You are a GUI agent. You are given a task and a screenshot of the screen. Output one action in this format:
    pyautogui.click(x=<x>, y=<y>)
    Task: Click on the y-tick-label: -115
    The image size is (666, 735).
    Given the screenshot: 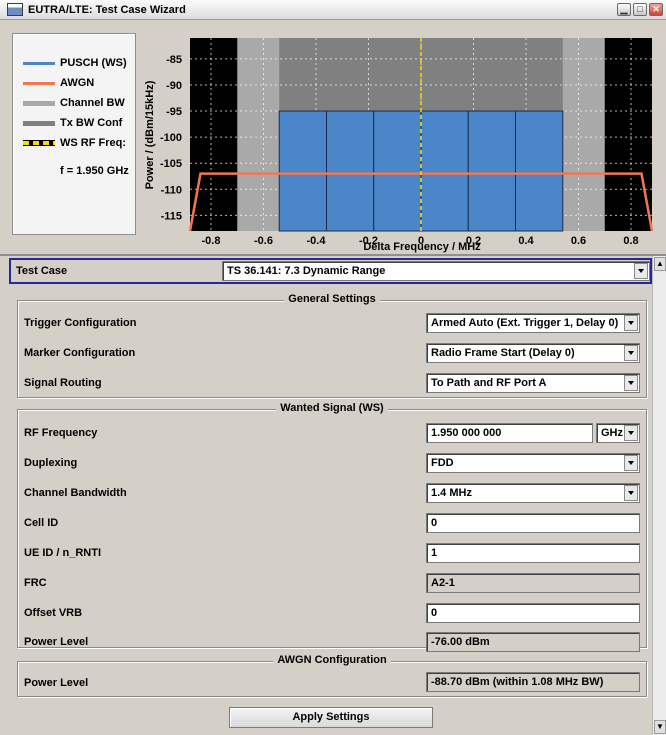 What is the action you would take?
    pyautogui.click(x=171, y=216)
    